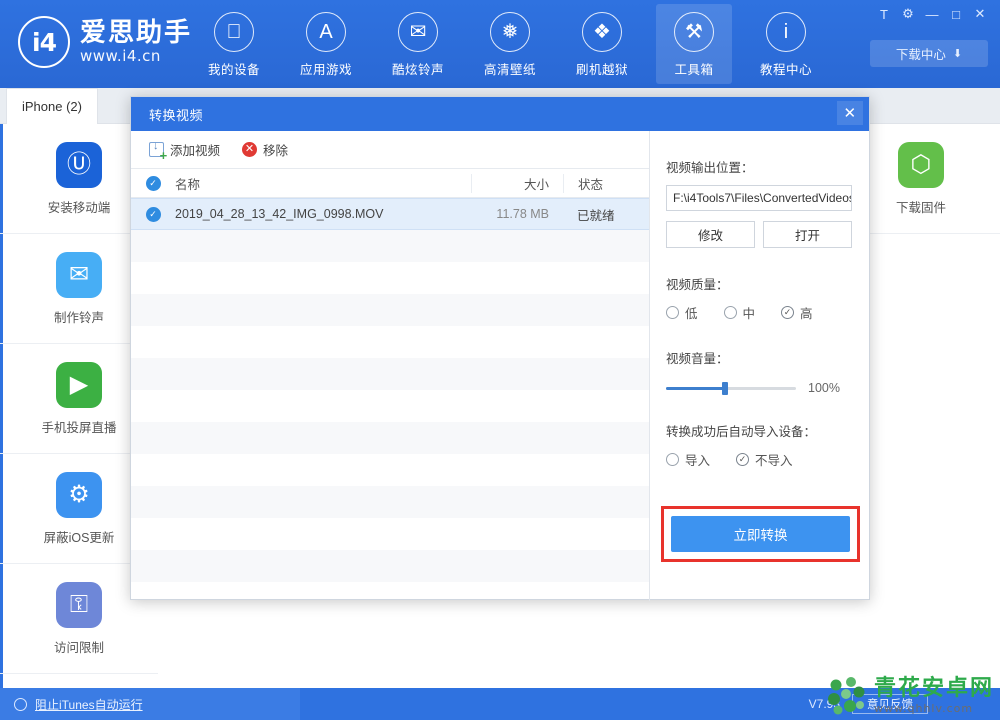 This screenshot has height=720, width=1000. What do you see at coordinates (517, 183) in the screenshot?
I see `column-header-size: 大小` at bounding box center [517, 183].